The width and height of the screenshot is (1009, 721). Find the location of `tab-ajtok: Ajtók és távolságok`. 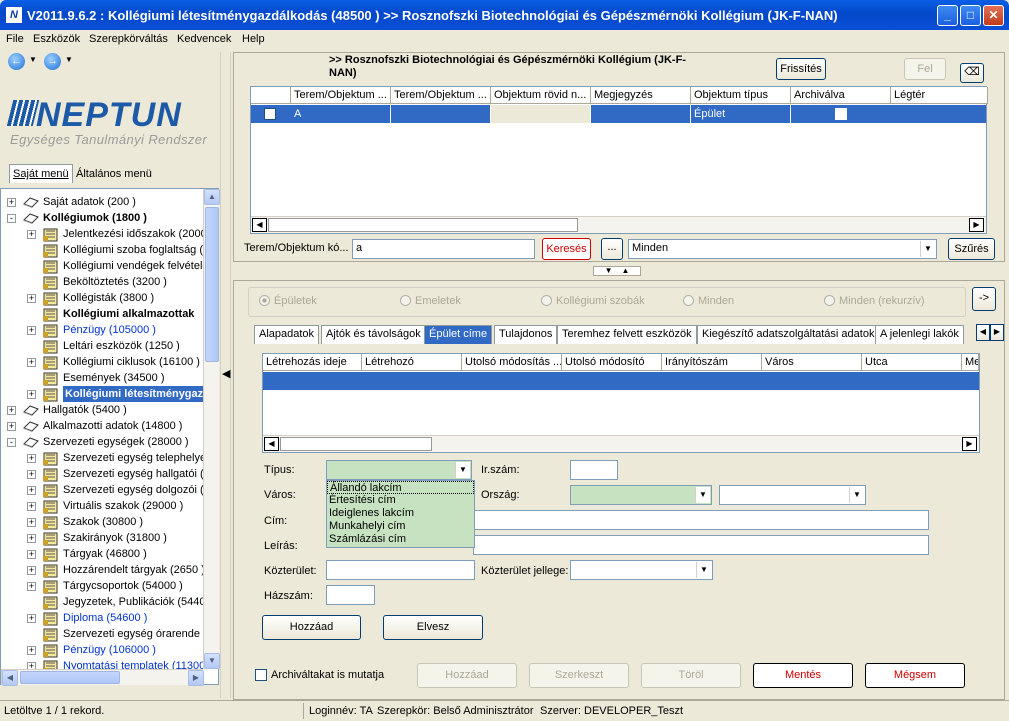

tab-ajtok: Ajtók és távolságok is located at coordinates (373, 334).